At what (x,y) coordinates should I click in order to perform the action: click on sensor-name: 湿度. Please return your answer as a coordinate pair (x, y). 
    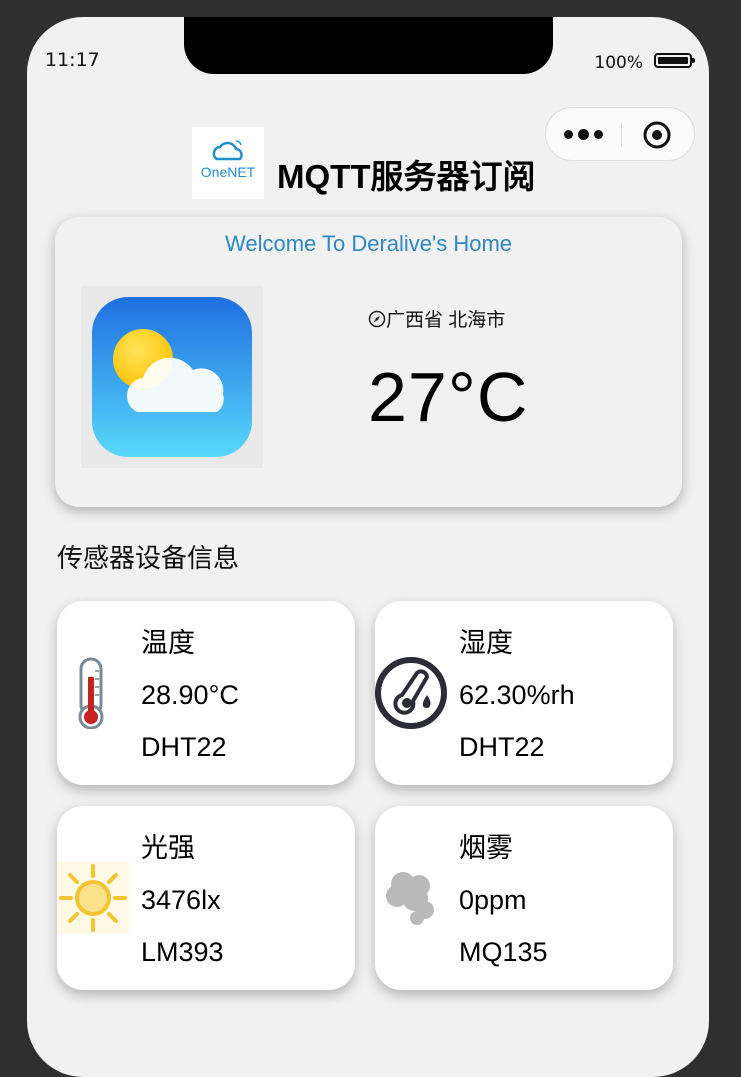
    Looking at the image, I should click on (486, 643).